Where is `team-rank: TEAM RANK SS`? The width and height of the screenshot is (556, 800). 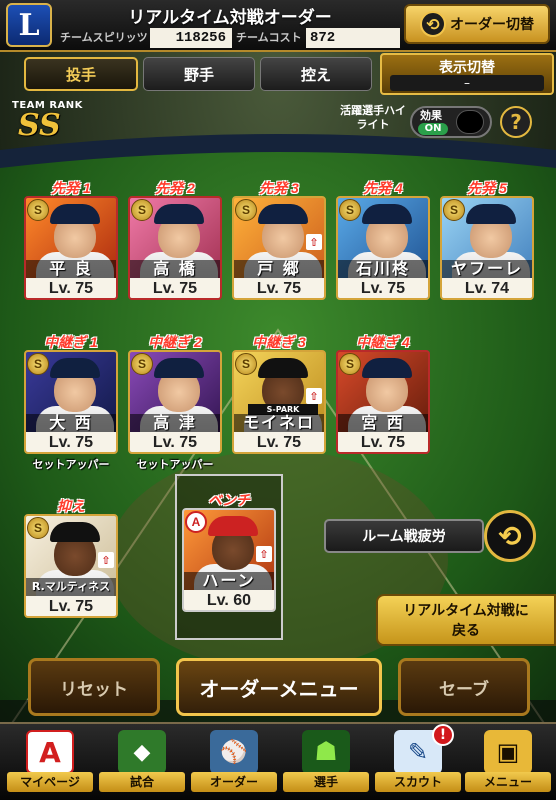 team-rank: TEAM RANK SS is located at coordinates (57, 120).